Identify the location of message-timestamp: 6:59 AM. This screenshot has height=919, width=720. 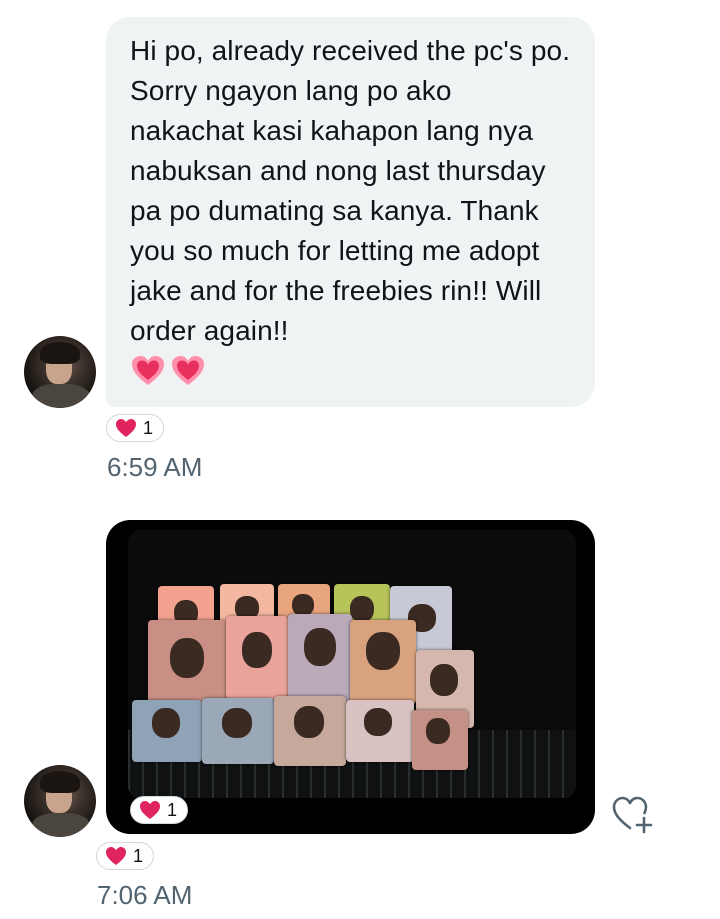
(155, 467).